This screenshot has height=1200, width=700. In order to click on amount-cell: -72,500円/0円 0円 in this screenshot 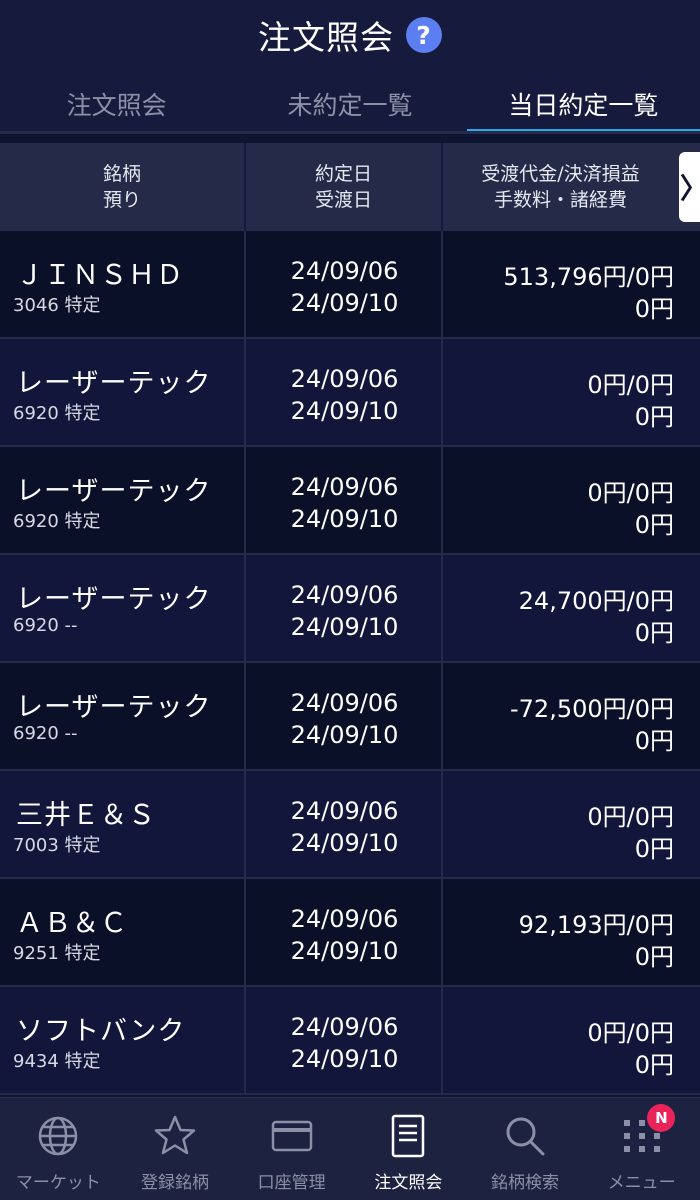, I will do `click(560, 716)`.